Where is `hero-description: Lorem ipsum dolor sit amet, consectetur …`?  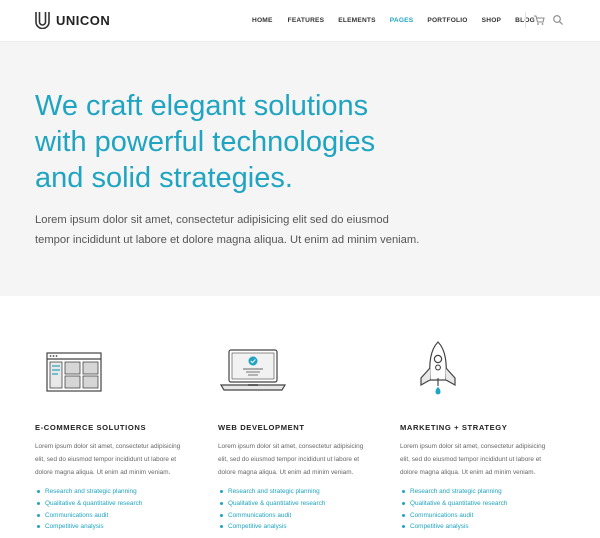
hero-description: Lorem ipsum dolor sit amet, consectetur … is located at coordinates (245, 230).